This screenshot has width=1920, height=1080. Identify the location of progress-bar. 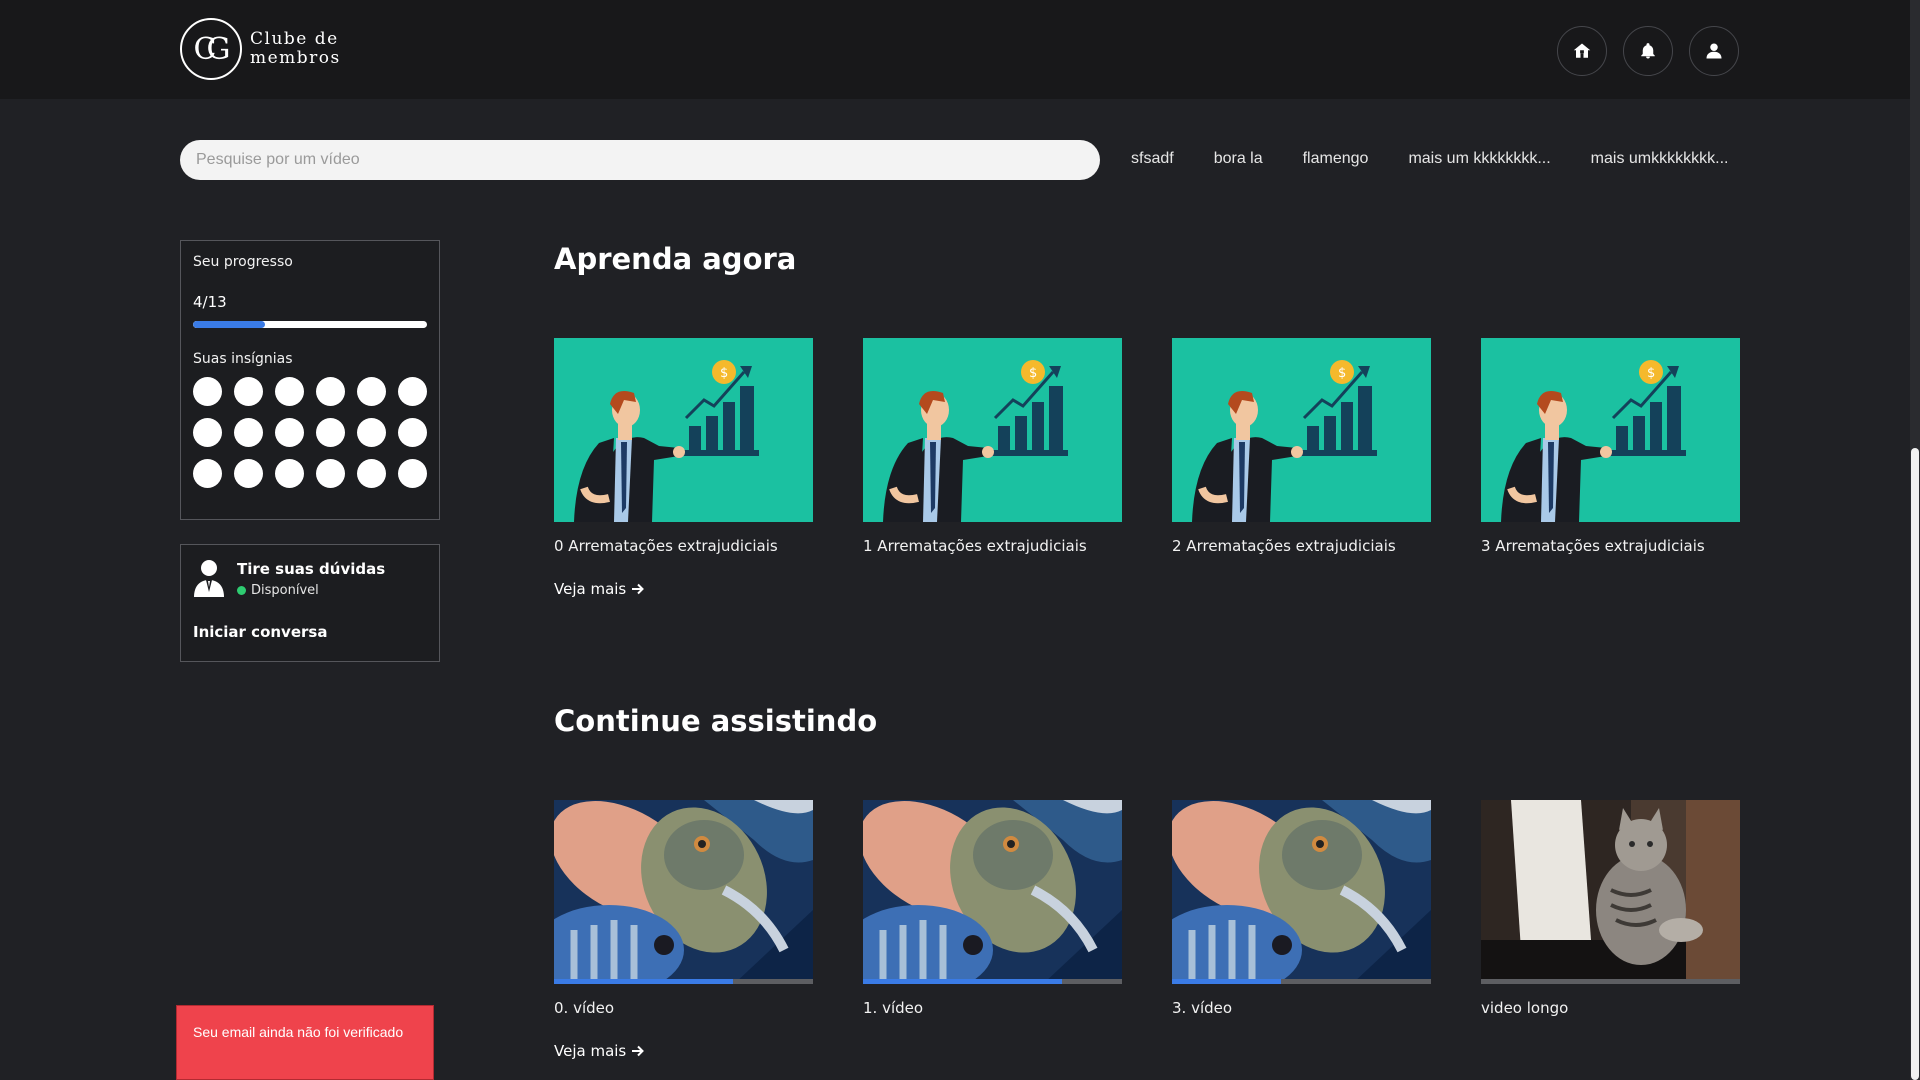
(310, 324).